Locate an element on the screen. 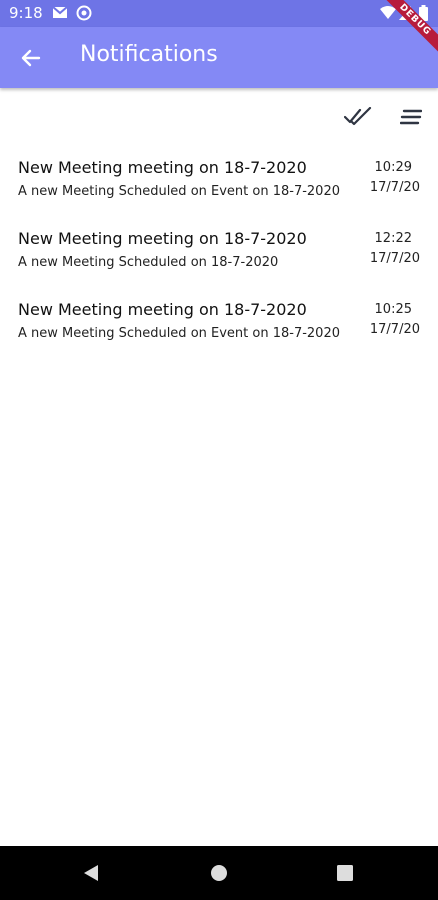  notification-time: 10:25 is located at coordinates (393, 309).